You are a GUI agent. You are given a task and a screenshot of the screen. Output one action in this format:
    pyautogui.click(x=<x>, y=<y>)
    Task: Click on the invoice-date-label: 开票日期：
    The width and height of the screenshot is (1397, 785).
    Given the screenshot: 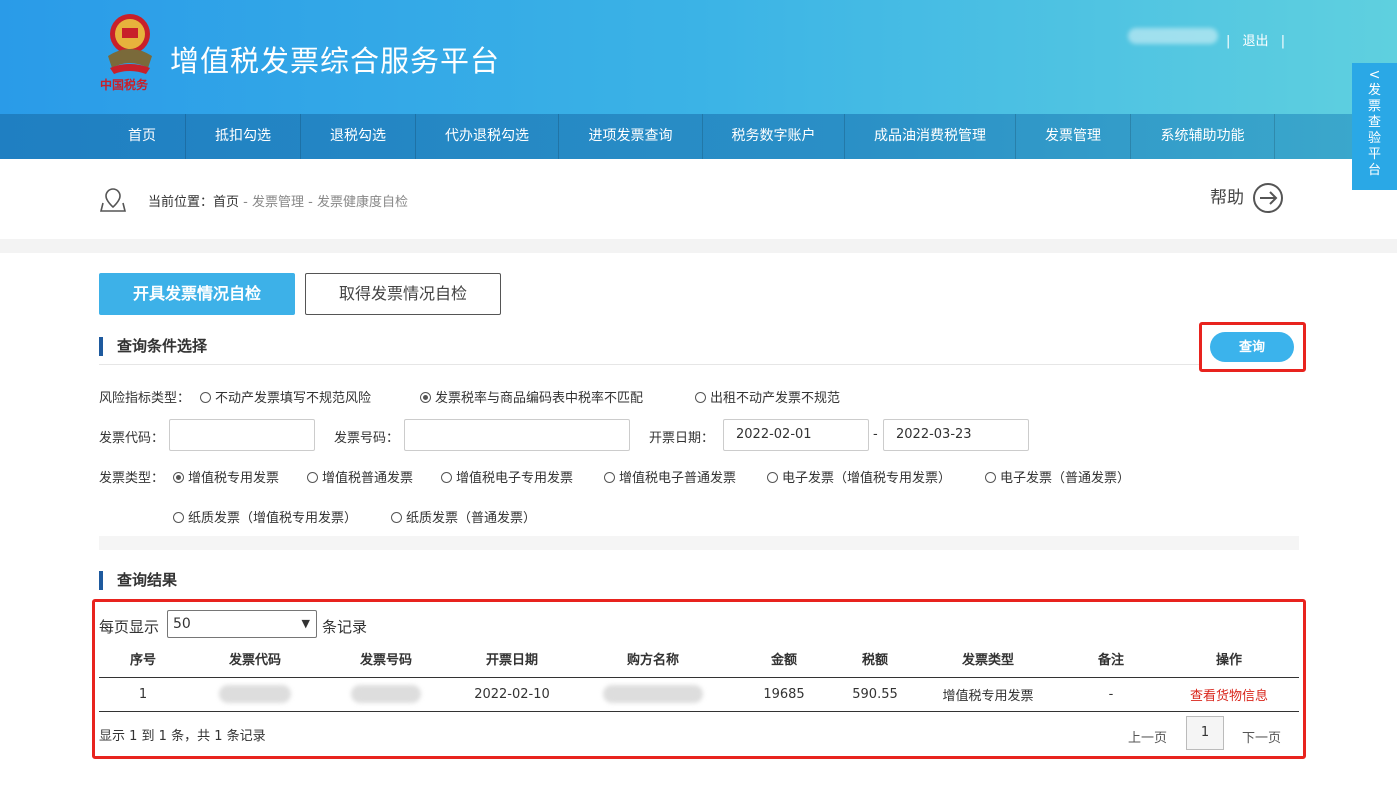 What is the action you would take?
    pyautogui.click(x=682, y=438)
    